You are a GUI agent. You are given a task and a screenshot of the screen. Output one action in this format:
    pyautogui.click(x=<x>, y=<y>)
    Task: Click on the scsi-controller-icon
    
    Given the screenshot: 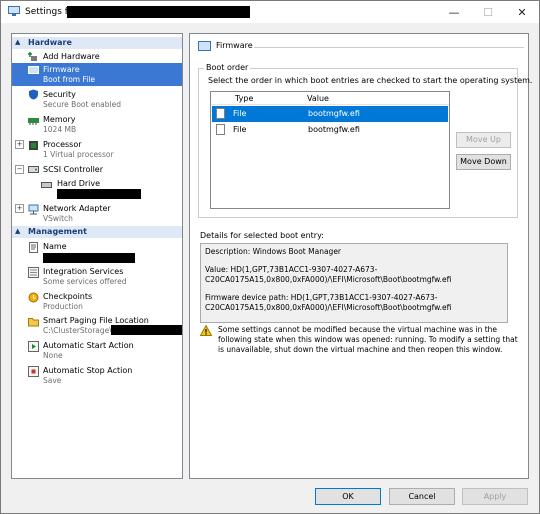 What is the action you would take?
    pyautogui.click(x=33, y=169)
    